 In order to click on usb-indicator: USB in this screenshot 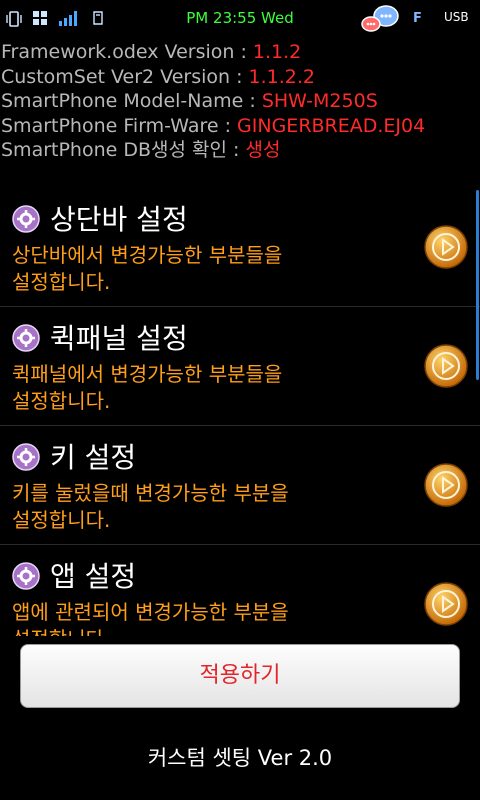, I will do `click(456, 17)`.